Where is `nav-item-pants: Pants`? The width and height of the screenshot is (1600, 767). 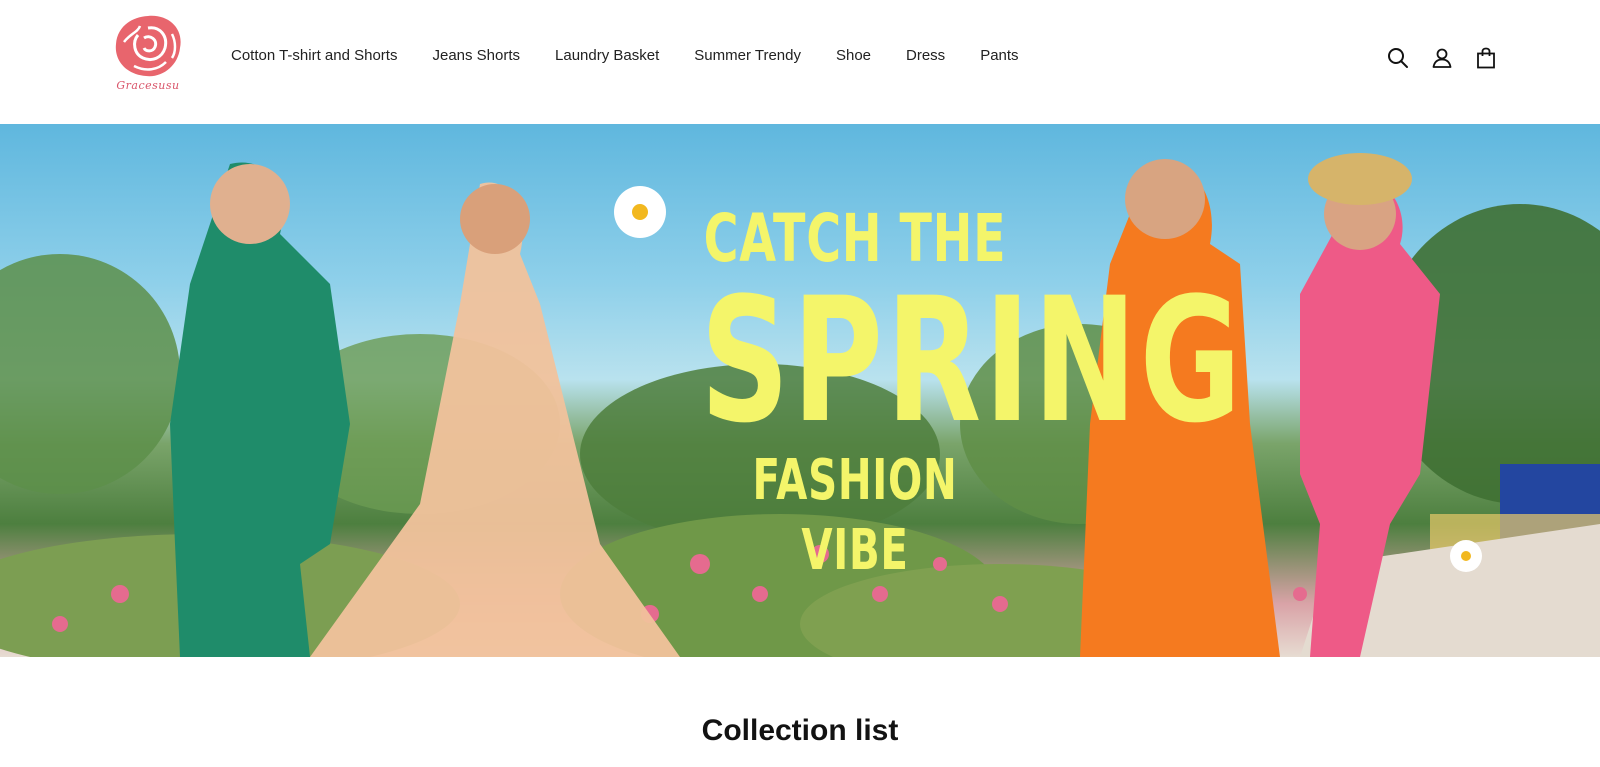
nav-item-pants: Pants is located at coordinates (999, 55).